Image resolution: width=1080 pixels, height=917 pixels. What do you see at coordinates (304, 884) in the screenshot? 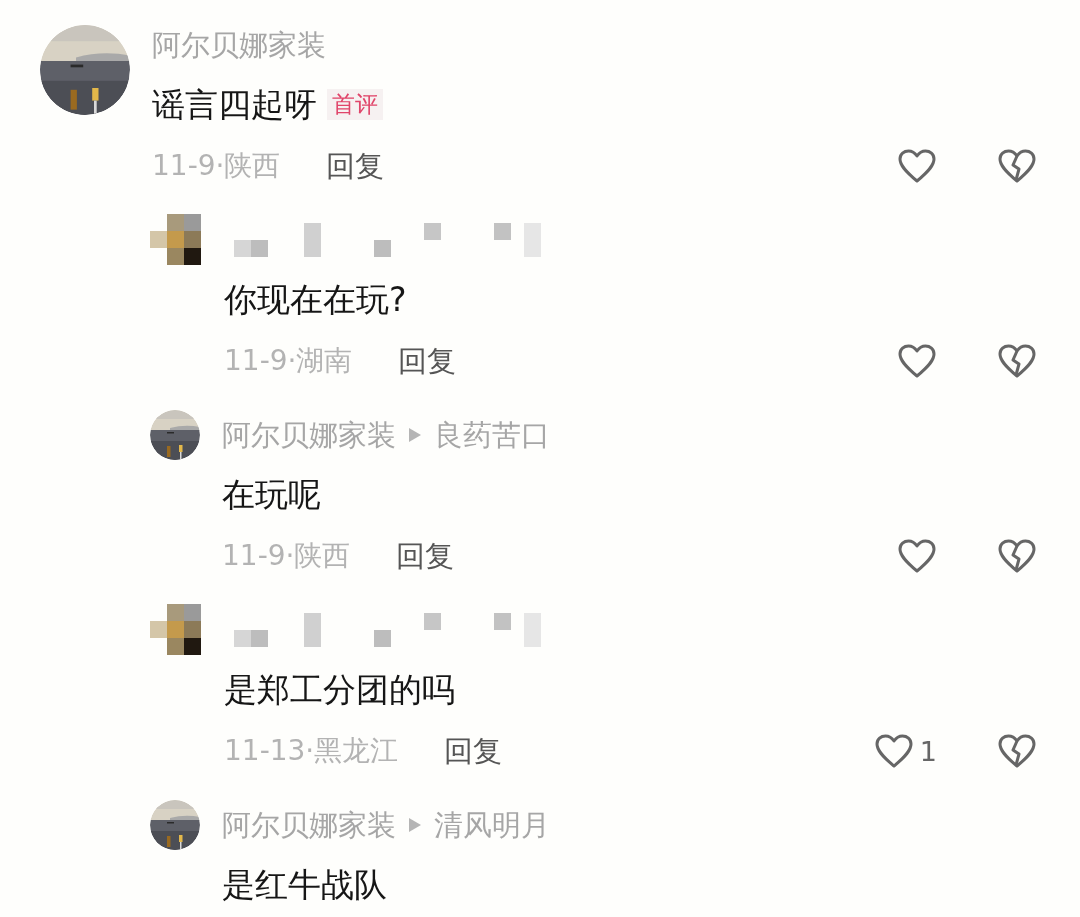
I see `comment-text: 是红牛战队` at bounding box center [304, 884].